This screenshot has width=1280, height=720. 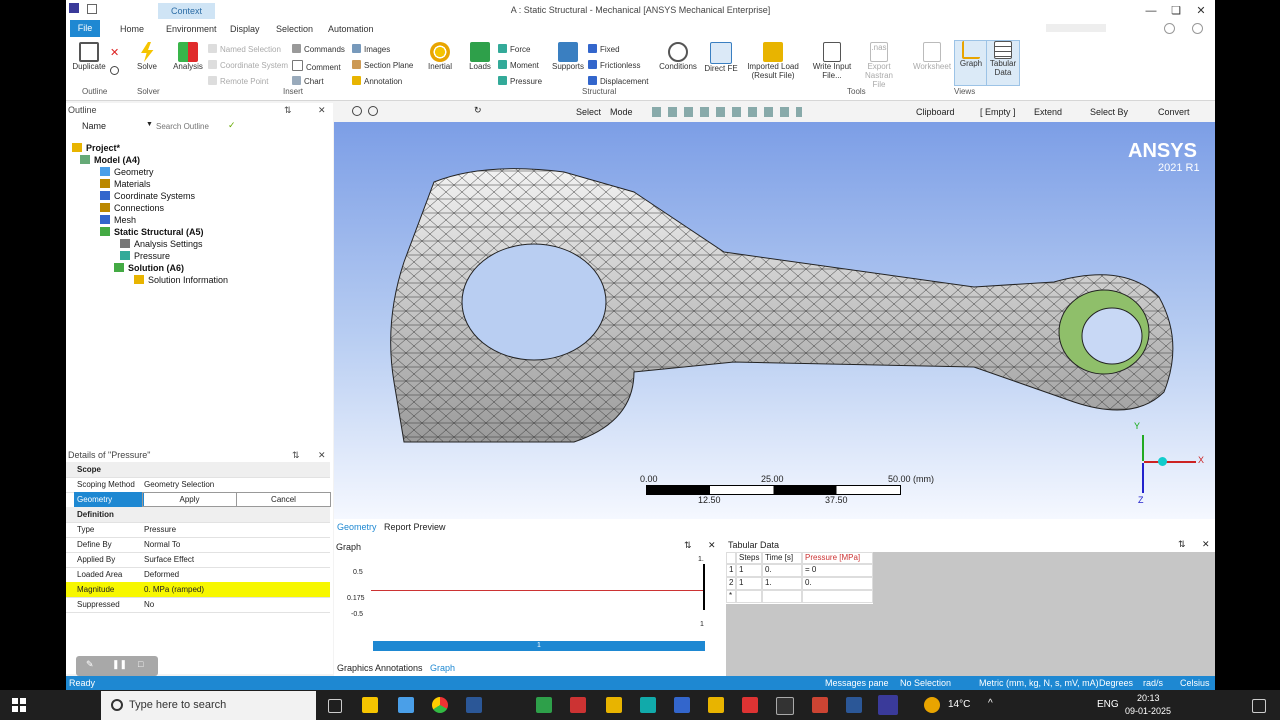 I want to click on images-button: Images, so click(x=371, y=49).